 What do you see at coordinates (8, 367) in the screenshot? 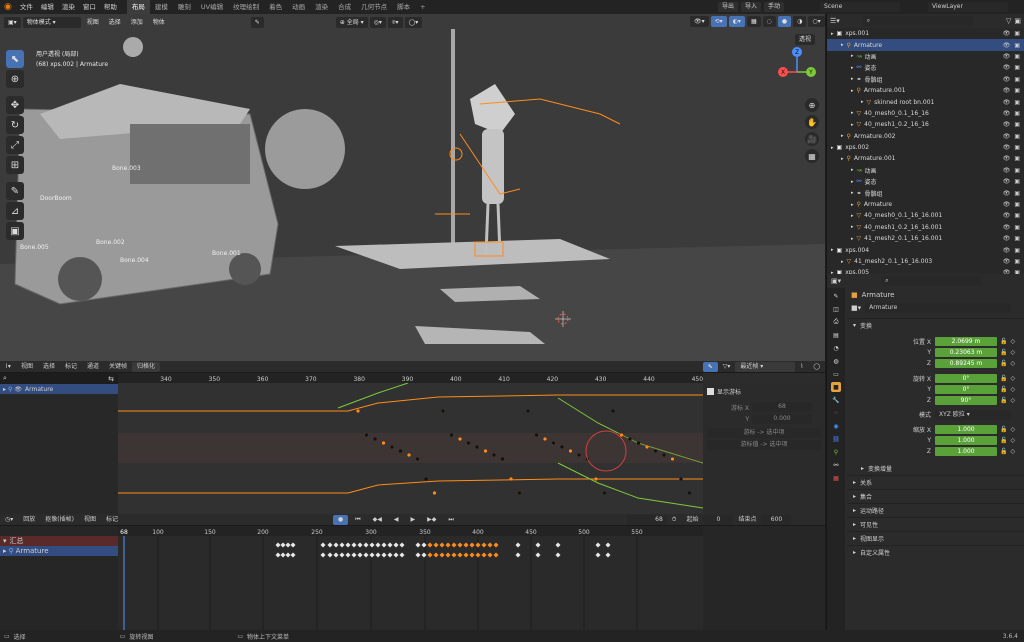
I see `editor-type-button: ⌇▾` at bounding box center [8, 367].